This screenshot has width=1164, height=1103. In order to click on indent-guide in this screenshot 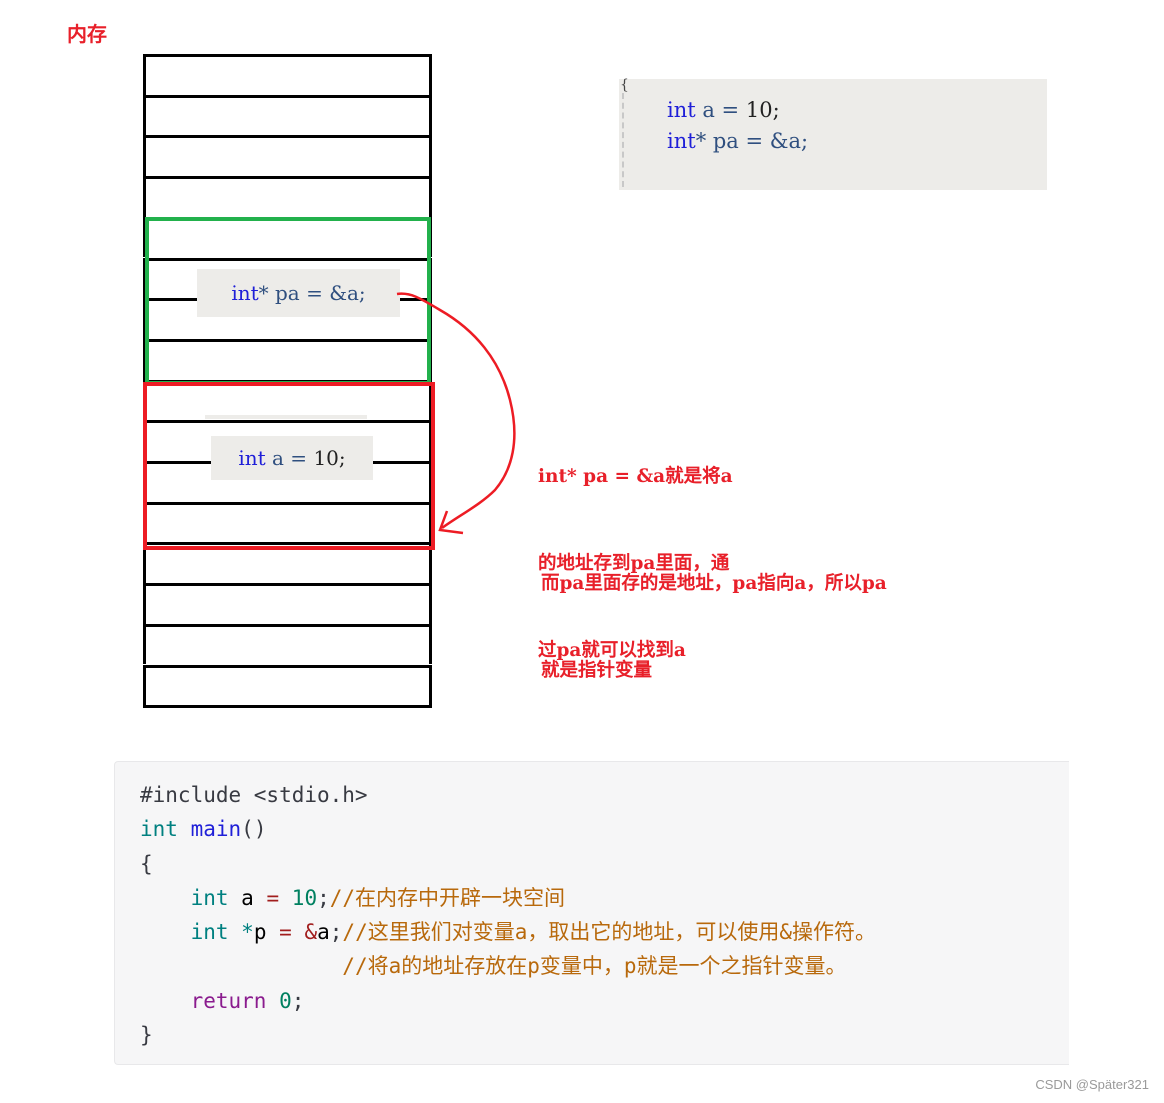, I will do `click(623, 140)`.